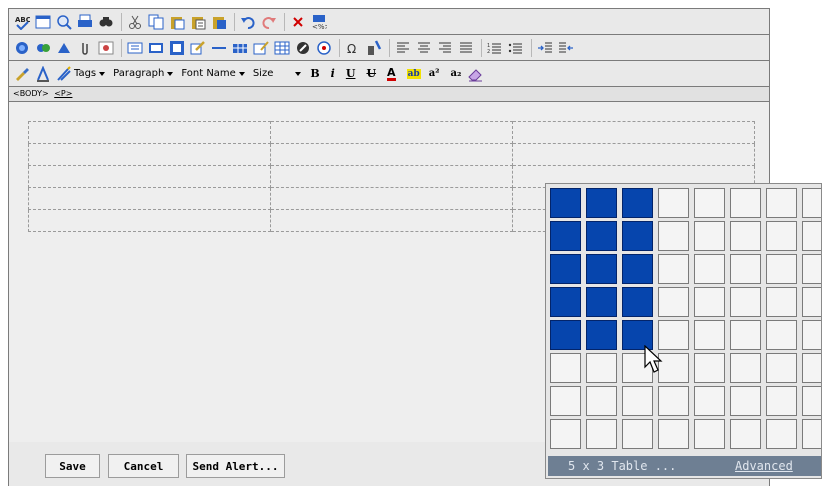 The height and width of the screenshot is (486, 822). I want to click on form-checkbox-icon, so click(177, 48).